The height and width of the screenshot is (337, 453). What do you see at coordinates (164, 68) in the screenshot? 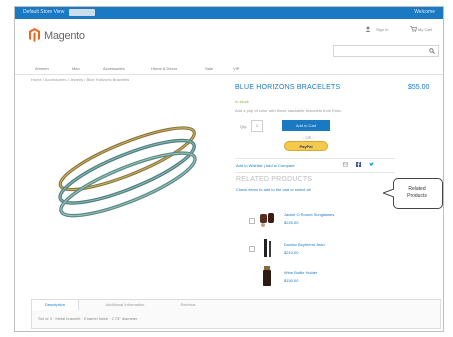
I see `nav-item-home-decor: Home & Decor` at bounding box center [164, 68].